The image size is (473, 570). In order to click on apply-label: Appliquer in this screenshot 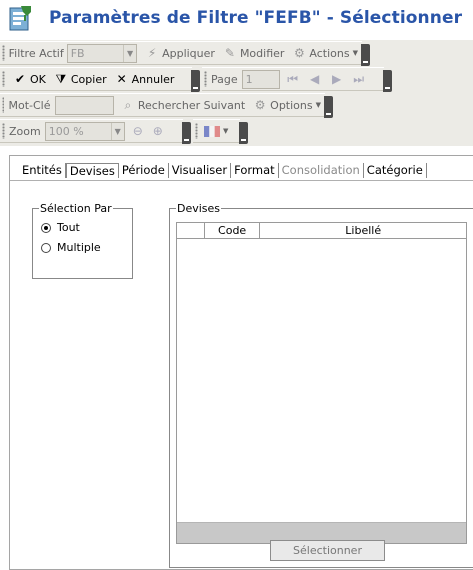, I will do `click(188, 53)`.